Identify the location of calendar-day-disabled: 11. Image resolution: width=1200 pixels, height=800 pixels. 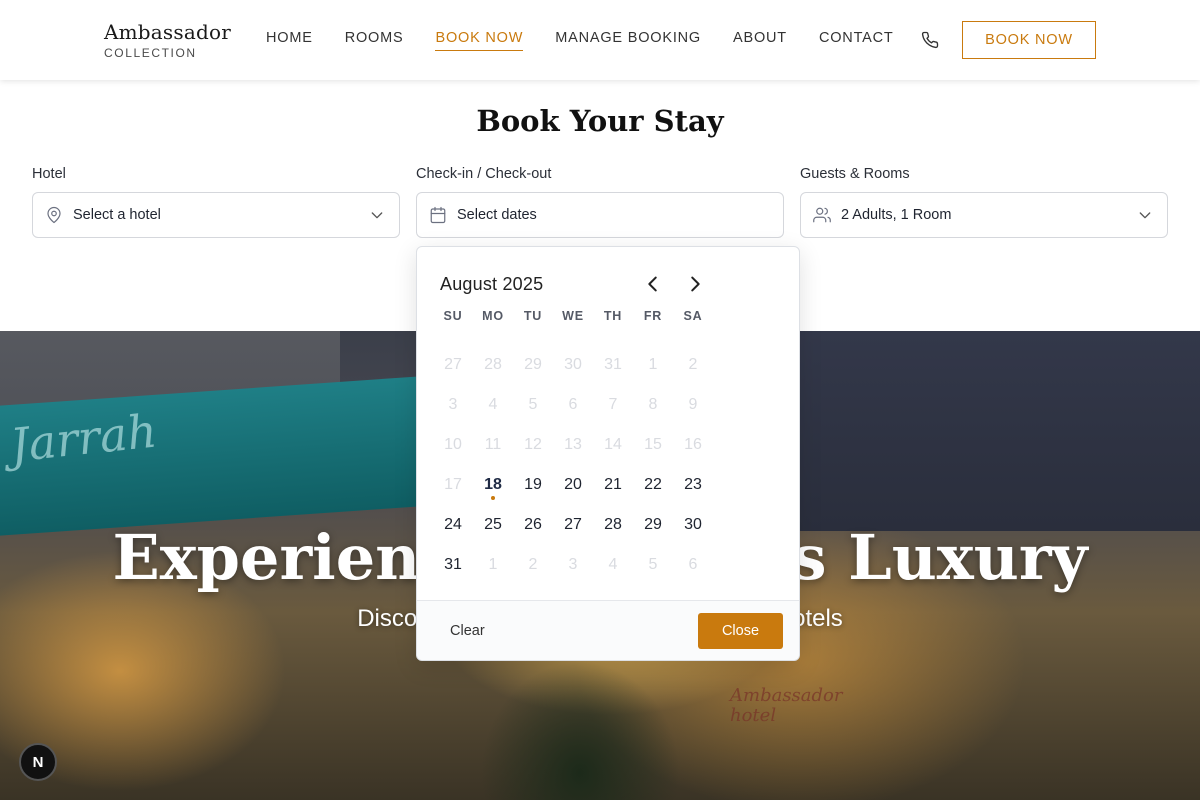
(493, 444).